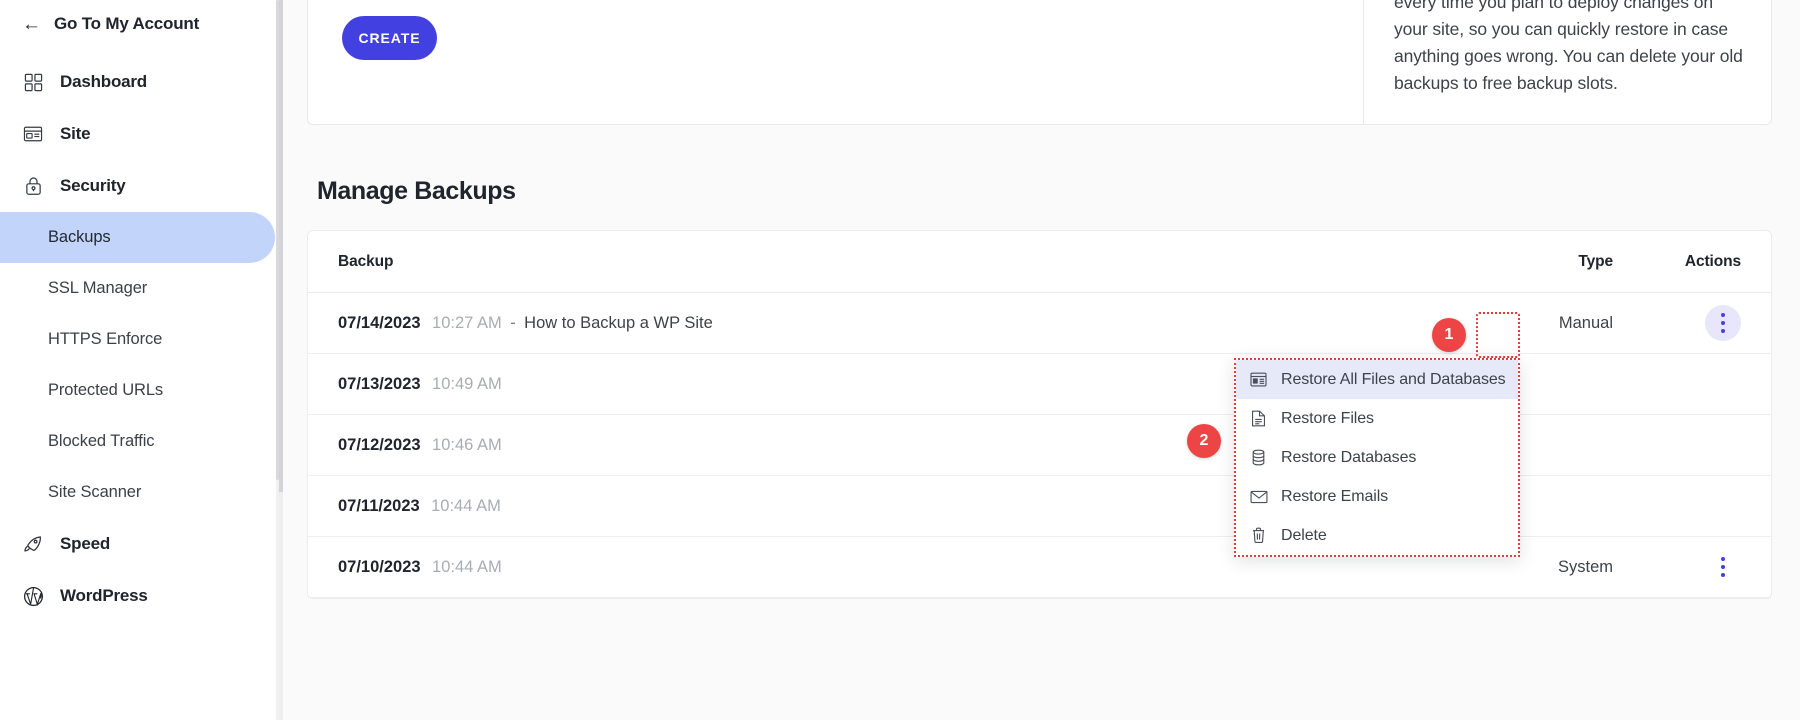 This screenshot has width=1800, height=720. Describe the element at coordinates (467, 383) in the screenshot. I see `backup-time: 10:49 AM` at that location.